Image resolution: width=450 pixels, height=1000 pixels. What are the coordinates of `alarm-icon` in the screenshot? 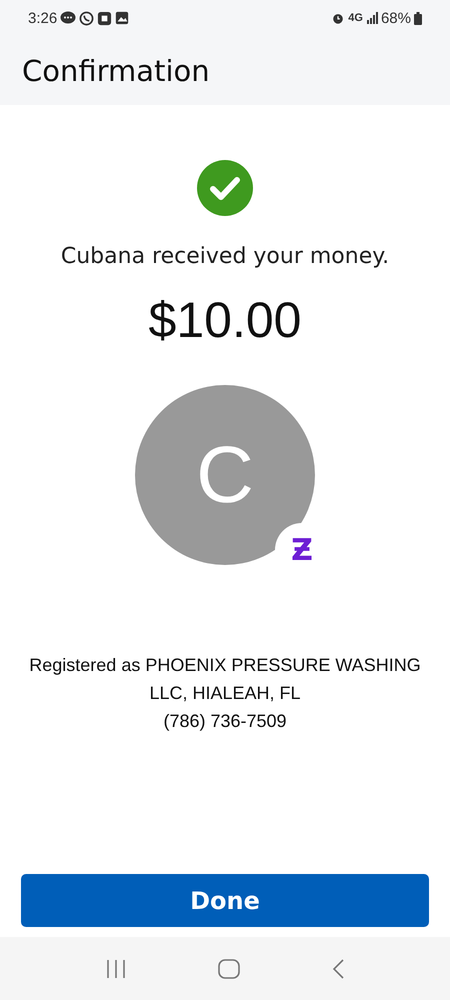 It's located at (338, 18).